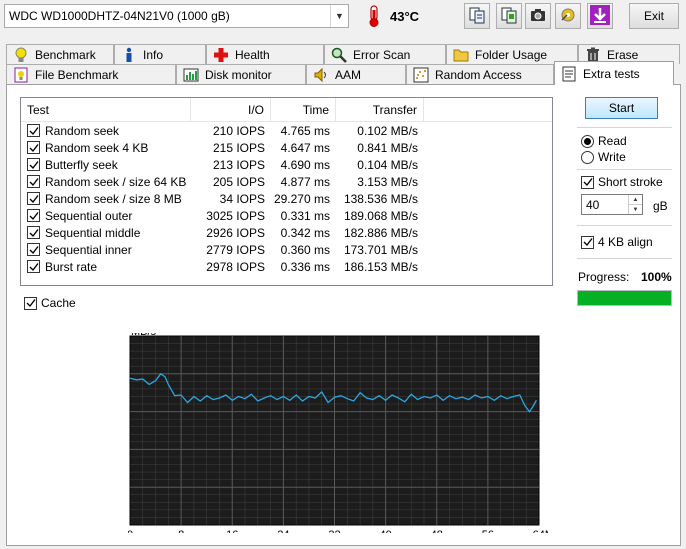  Describe the element at coordinates (97, 147) in the screenshot. I see `test-name: Random seek 4 KB` at that location.